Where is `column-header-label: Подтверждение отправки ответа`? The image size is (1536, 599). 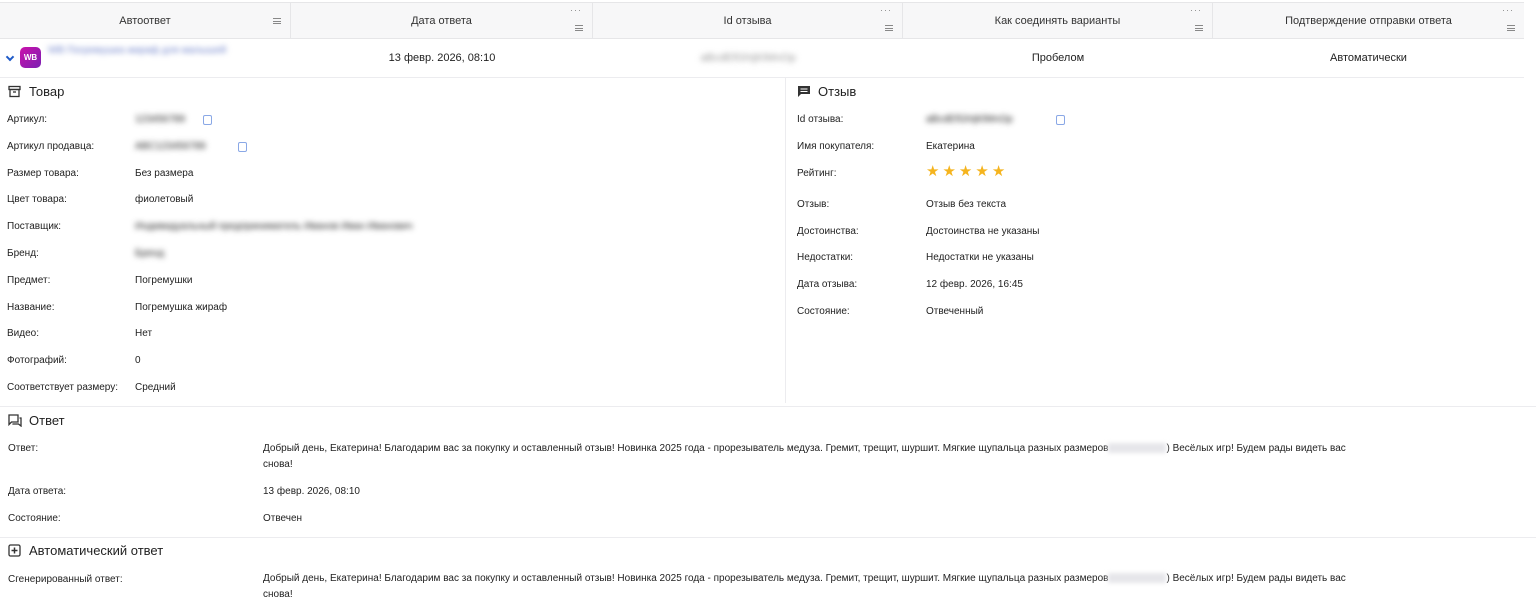 column-header-label: Подтверждение отправки ответа is located at coordinates (1368, 20).